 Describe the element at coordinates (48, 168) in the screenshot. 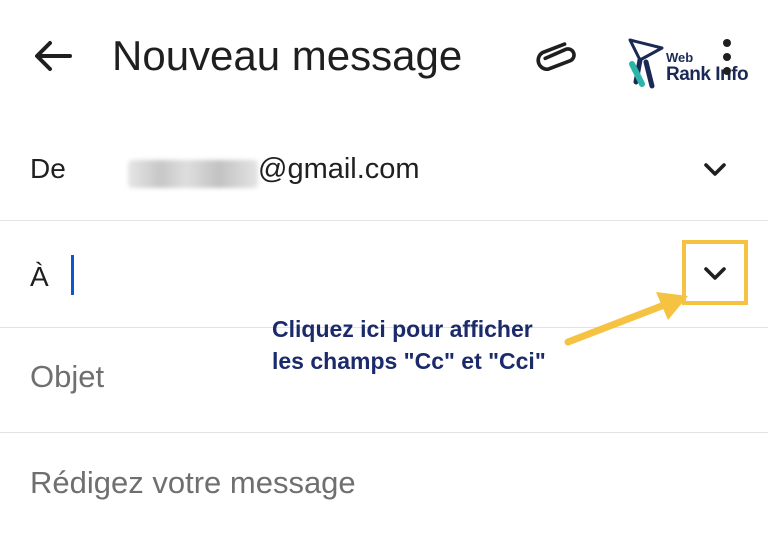

I see `from-label: De` at that location.